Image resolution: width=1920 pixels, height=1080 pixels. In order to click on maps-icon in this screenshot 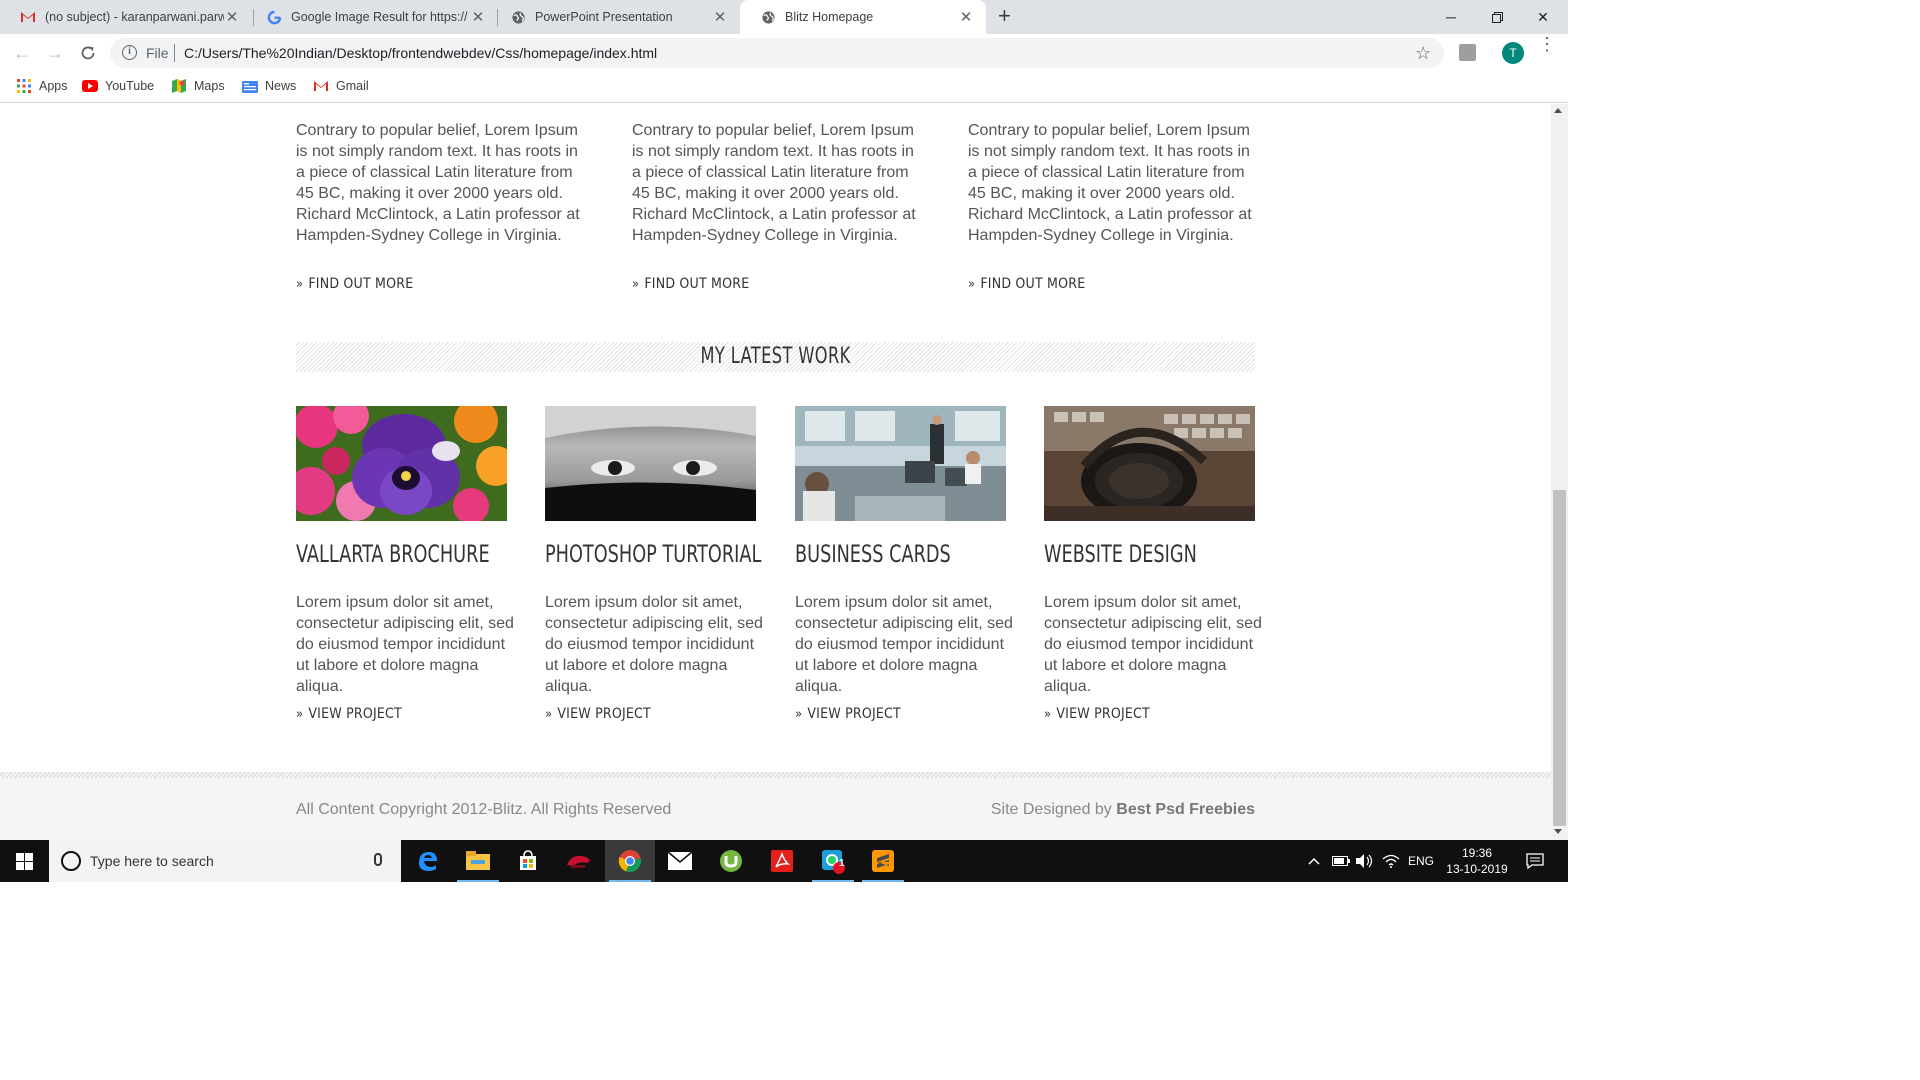, I will do `click(179, 86)`.